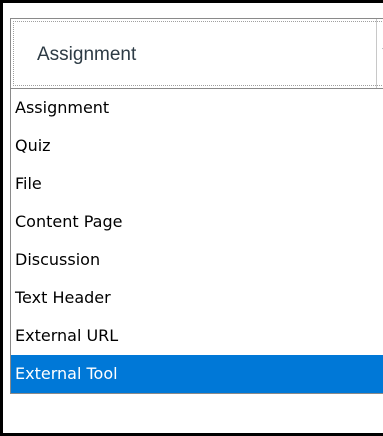 The image size is (383, 436). What do you see at coordinates (197, 336) in the screenshot?
I see `option-external-url: External URL` at bounding box center [197, 336].